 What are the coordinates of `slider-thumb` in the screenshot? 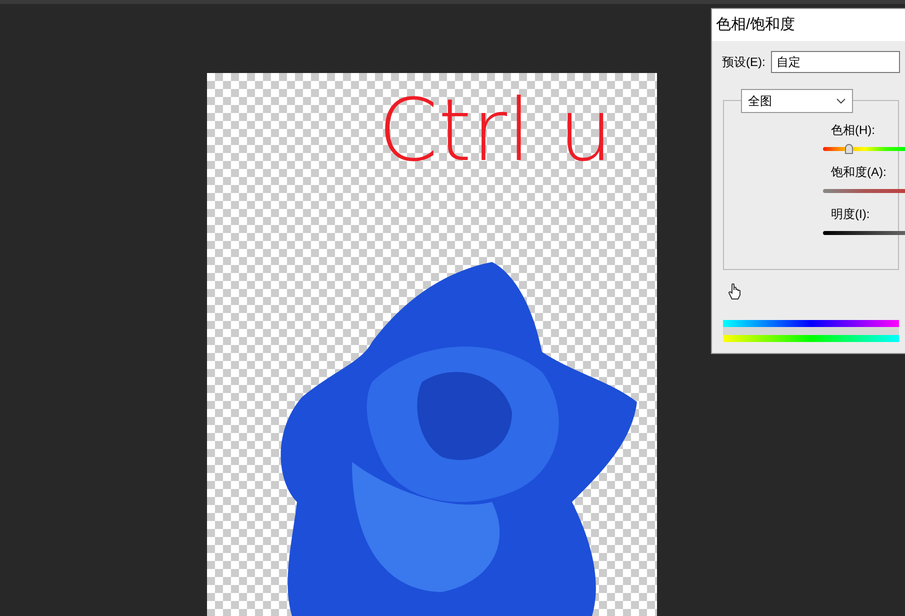 It's located at (848, 149).